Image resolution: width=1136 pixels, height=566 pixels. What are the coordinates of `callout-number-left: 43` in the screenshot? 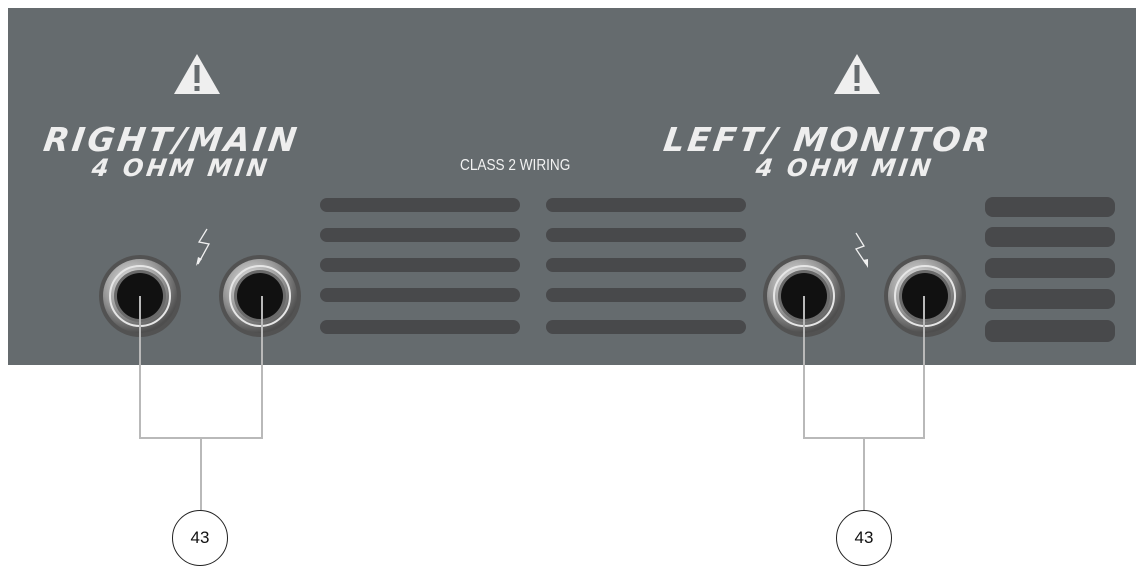 It's located at (200, 538).